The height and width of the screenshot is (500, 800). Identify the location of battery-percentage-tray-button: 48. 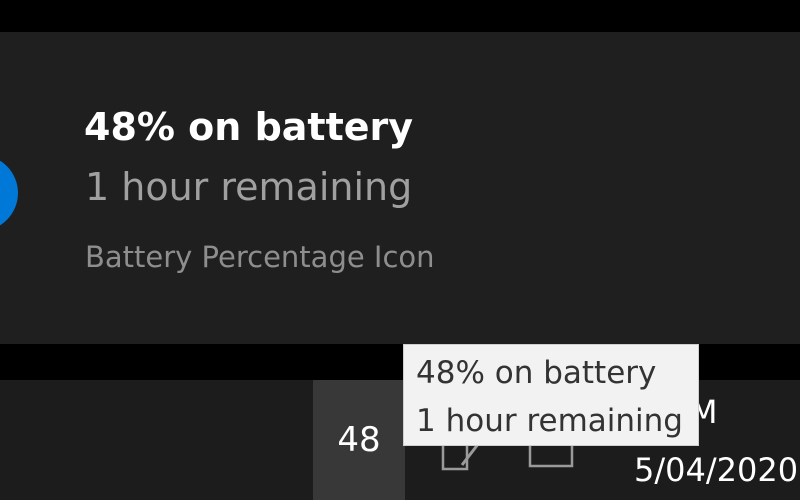
(359, 440).